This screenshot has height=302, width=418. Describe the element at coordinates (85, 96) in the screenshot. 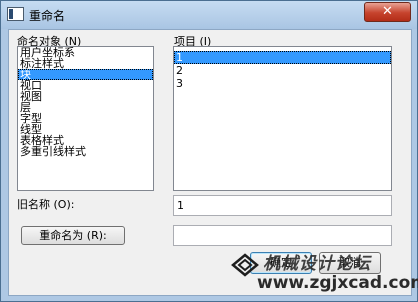

I see `list-item: 视图` at that location.